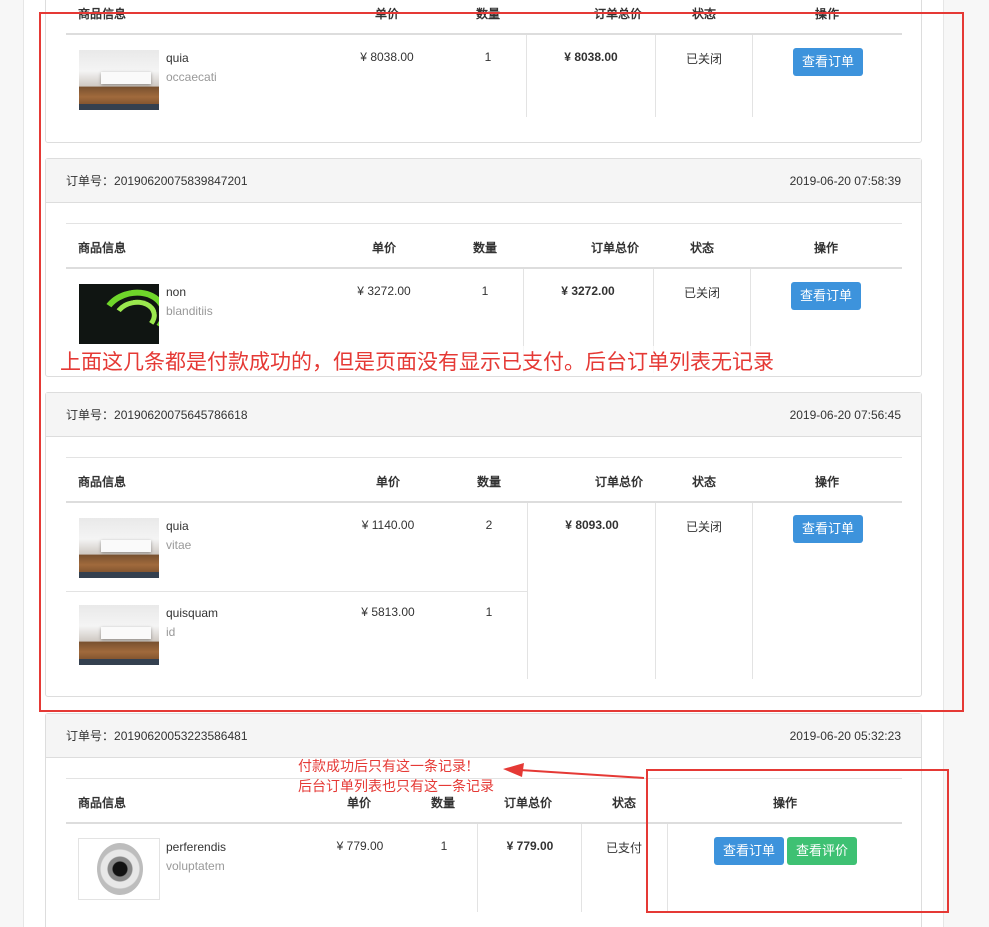 The height and width of the screenshot is (927, 989). I want to click on header-status: 状态, so click(624, 803).